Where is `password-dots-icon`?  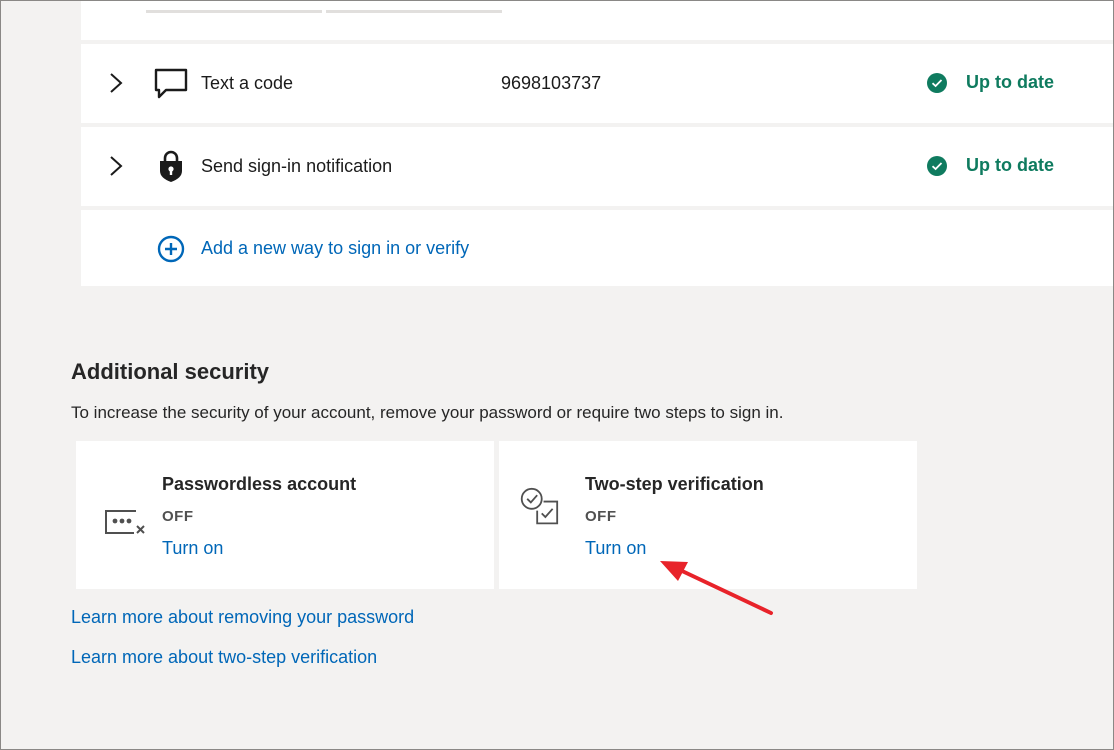 password-dots-icon is located at coordinates (125, 522).